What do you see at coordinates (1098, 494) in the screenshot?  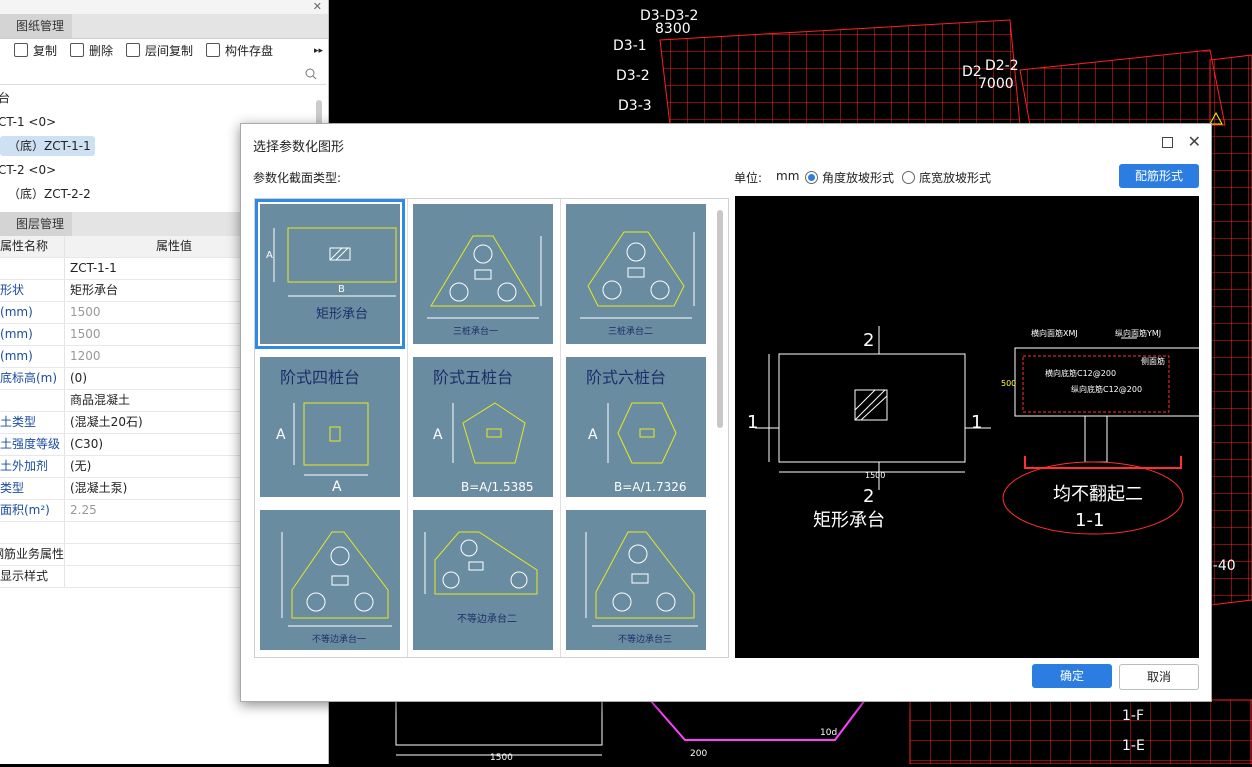 I see `preview-note: 均不翻起二` at bounding box center [1098, 494].